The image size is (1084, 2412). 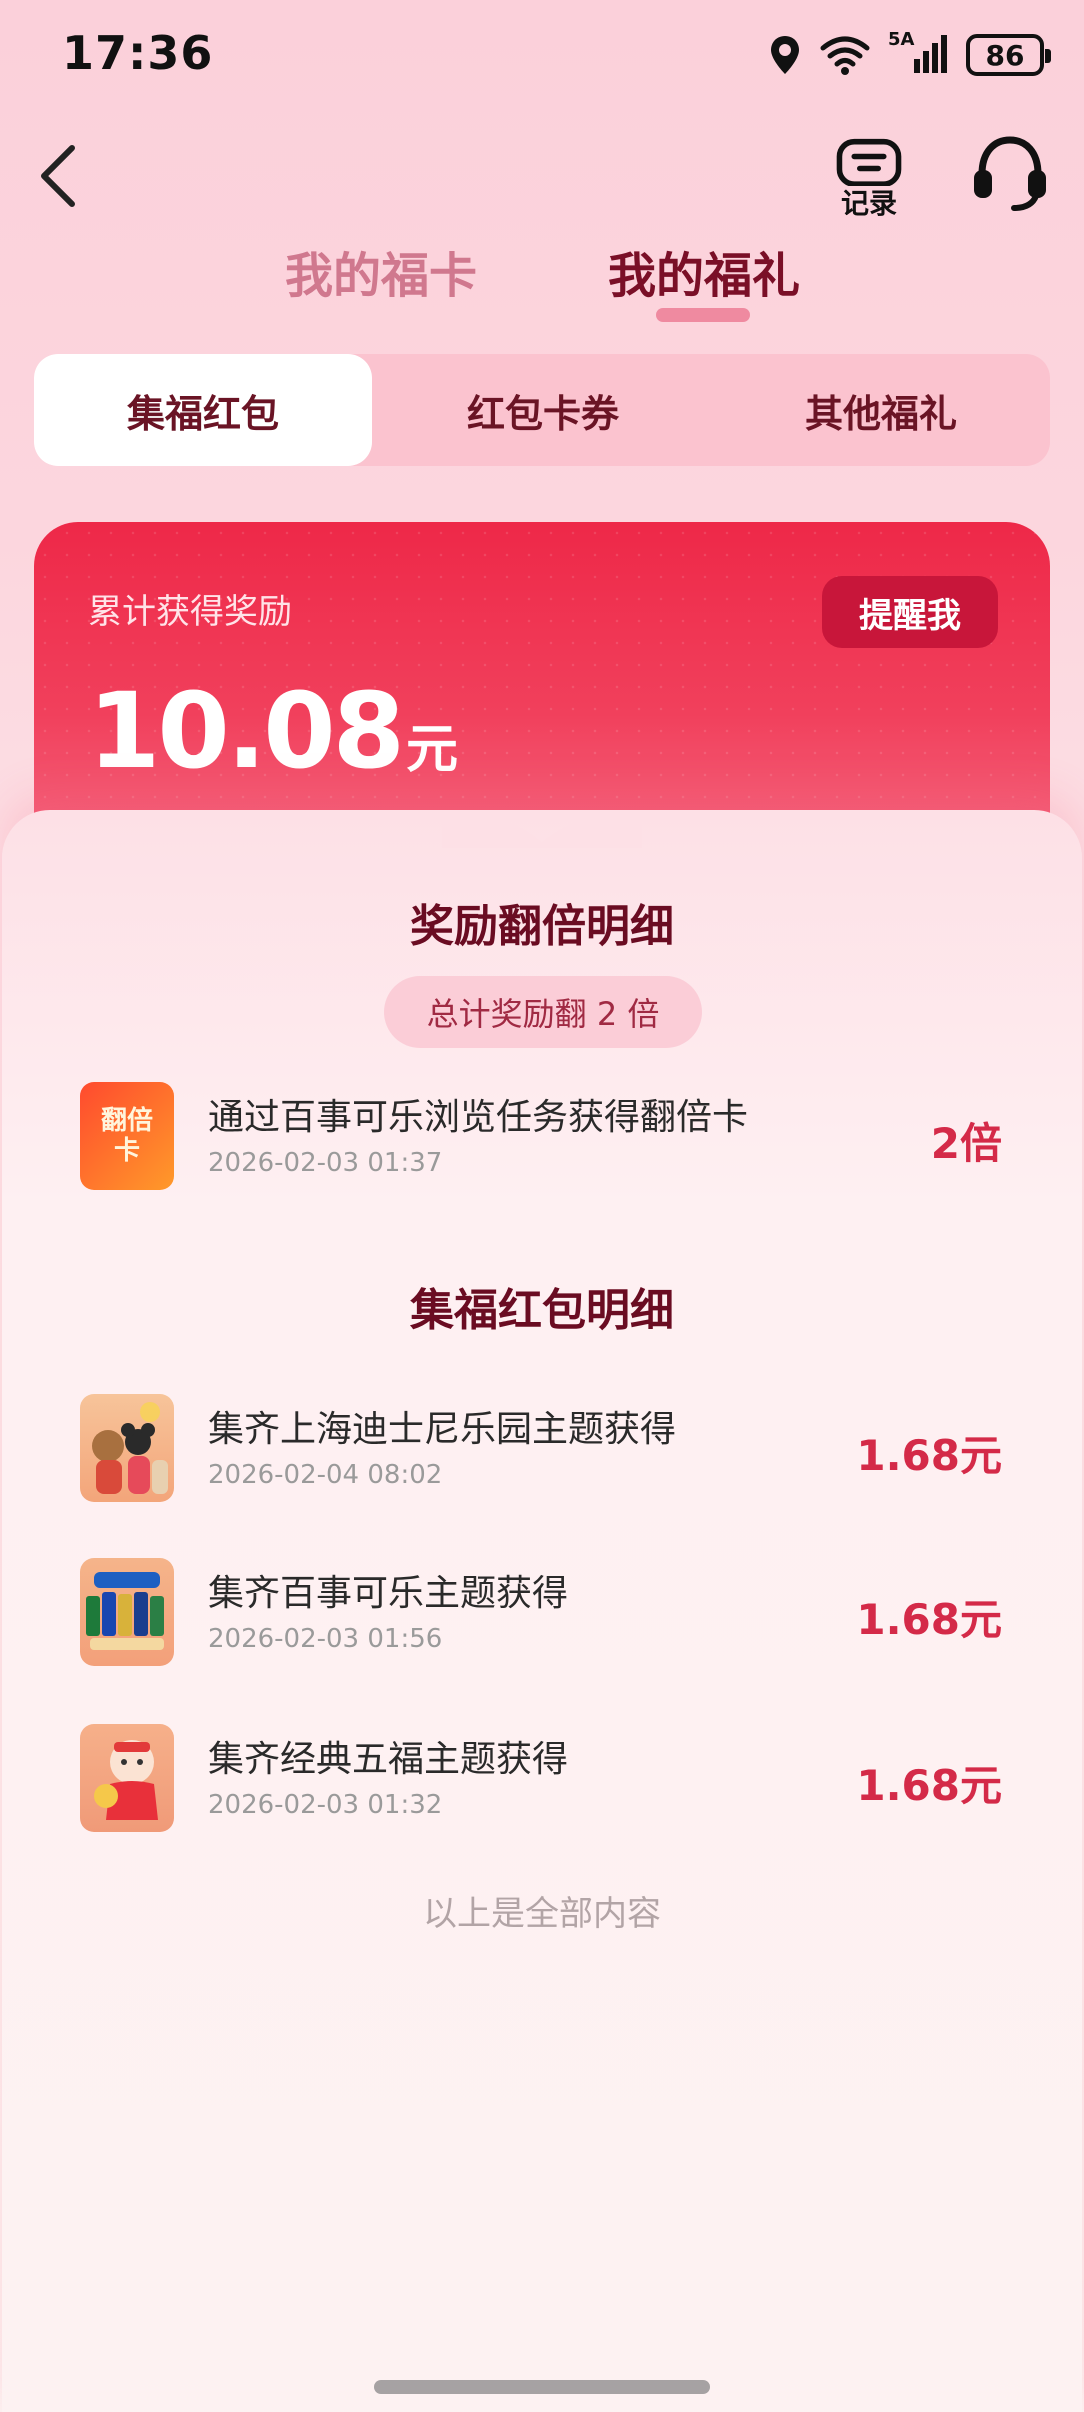 What do you see at coordinates (542, 1310) in the screenshot?
I see `packet-section-title: 集福红包明细` at bounding box center [542, 1310].